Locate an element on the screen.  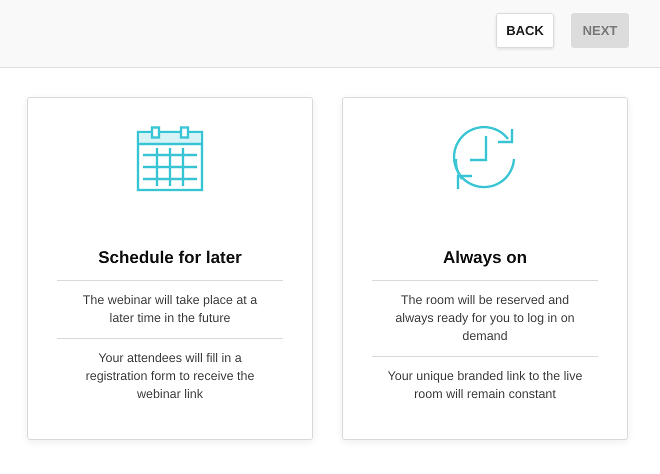
card-description: Your attendees will fill in a registration form to receive the webinar link is located at coordinates (170, 376).